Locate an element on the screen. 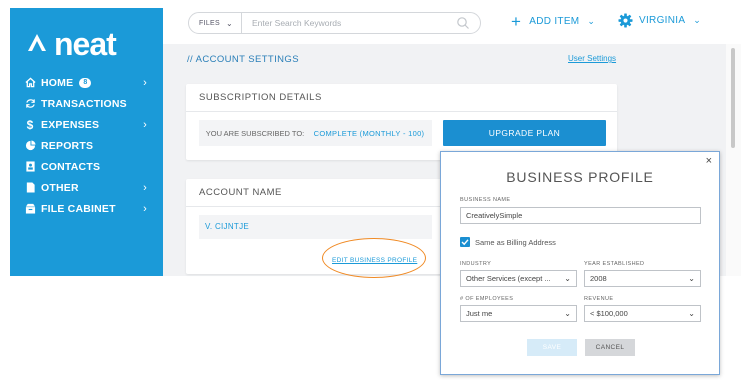  notification-badge: 8 is located at coordinates (85, 82).